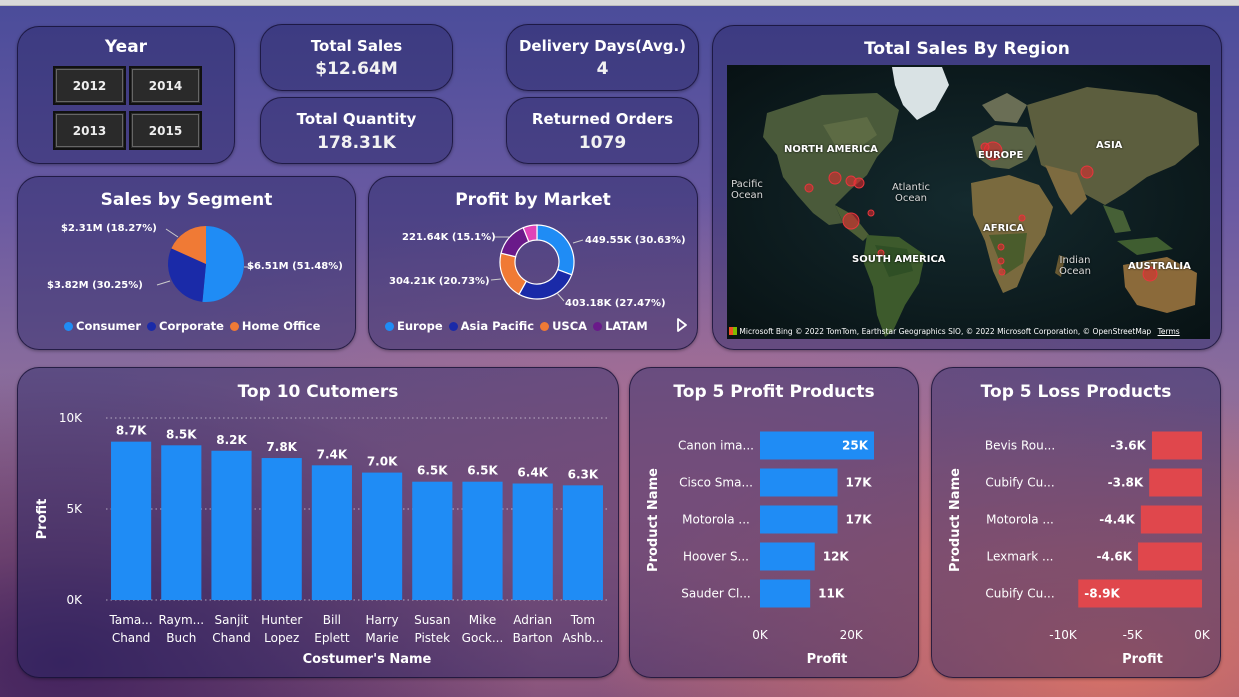 The width and height of the screenshot is (1239, 697). Describe the element at coordinates (871, 213) in the screenshot. I see `bubble-caribbean` at that location.